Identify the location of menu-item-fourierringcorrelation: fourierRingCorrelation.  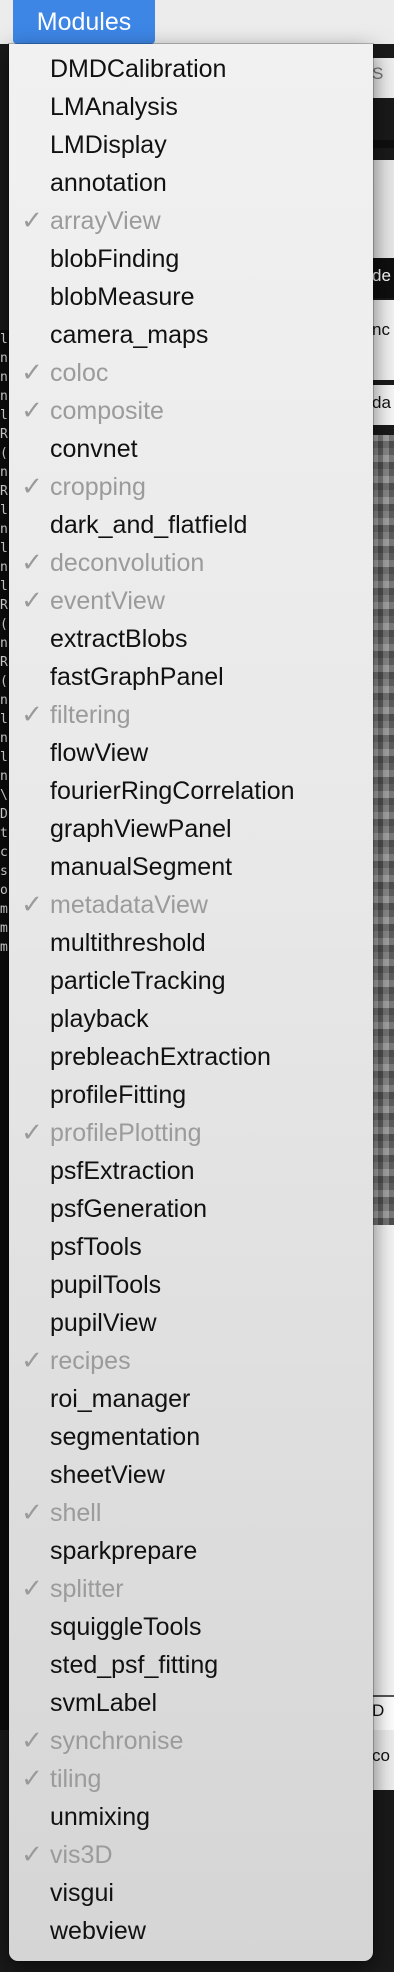
(191, 791).